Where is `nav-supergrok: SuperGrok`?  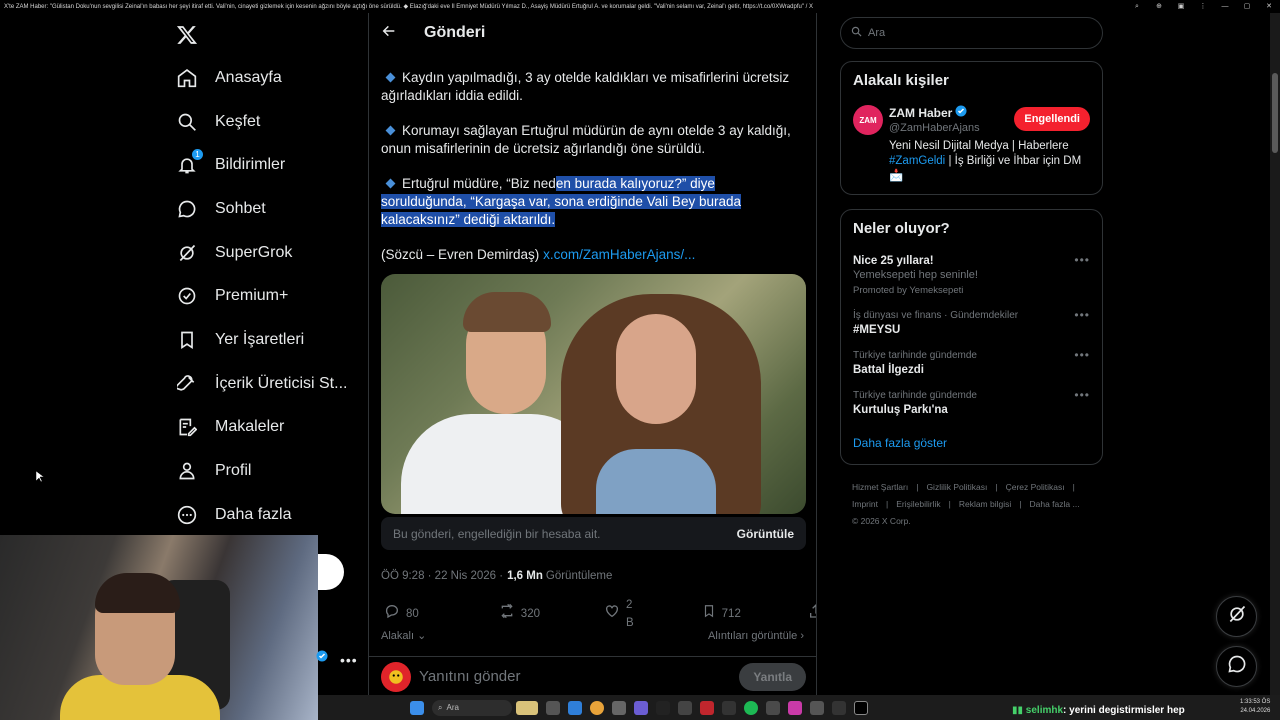 nav-supergrok: SuperGrok is located at coordinates (267, 253).